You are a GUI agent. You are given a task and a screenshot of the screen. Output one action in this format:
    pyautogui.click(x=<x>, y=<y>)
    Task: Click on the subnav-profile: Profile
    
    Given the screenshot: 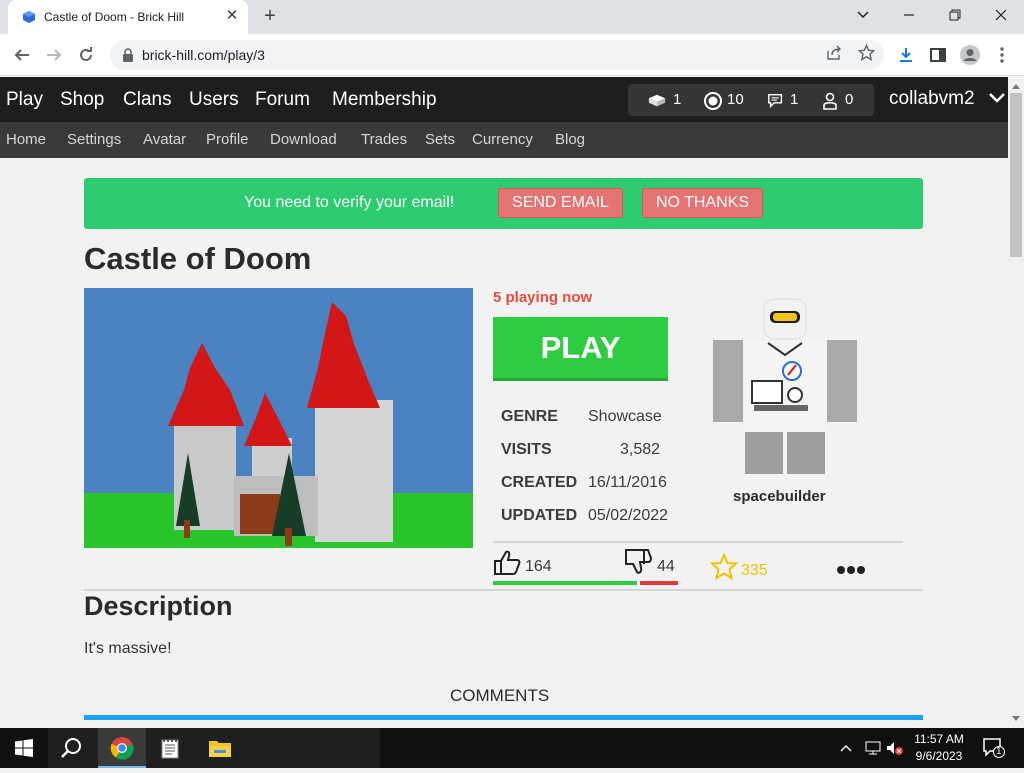 What is the action you would take?
    pyautogui.click(x=227, y=139)
    